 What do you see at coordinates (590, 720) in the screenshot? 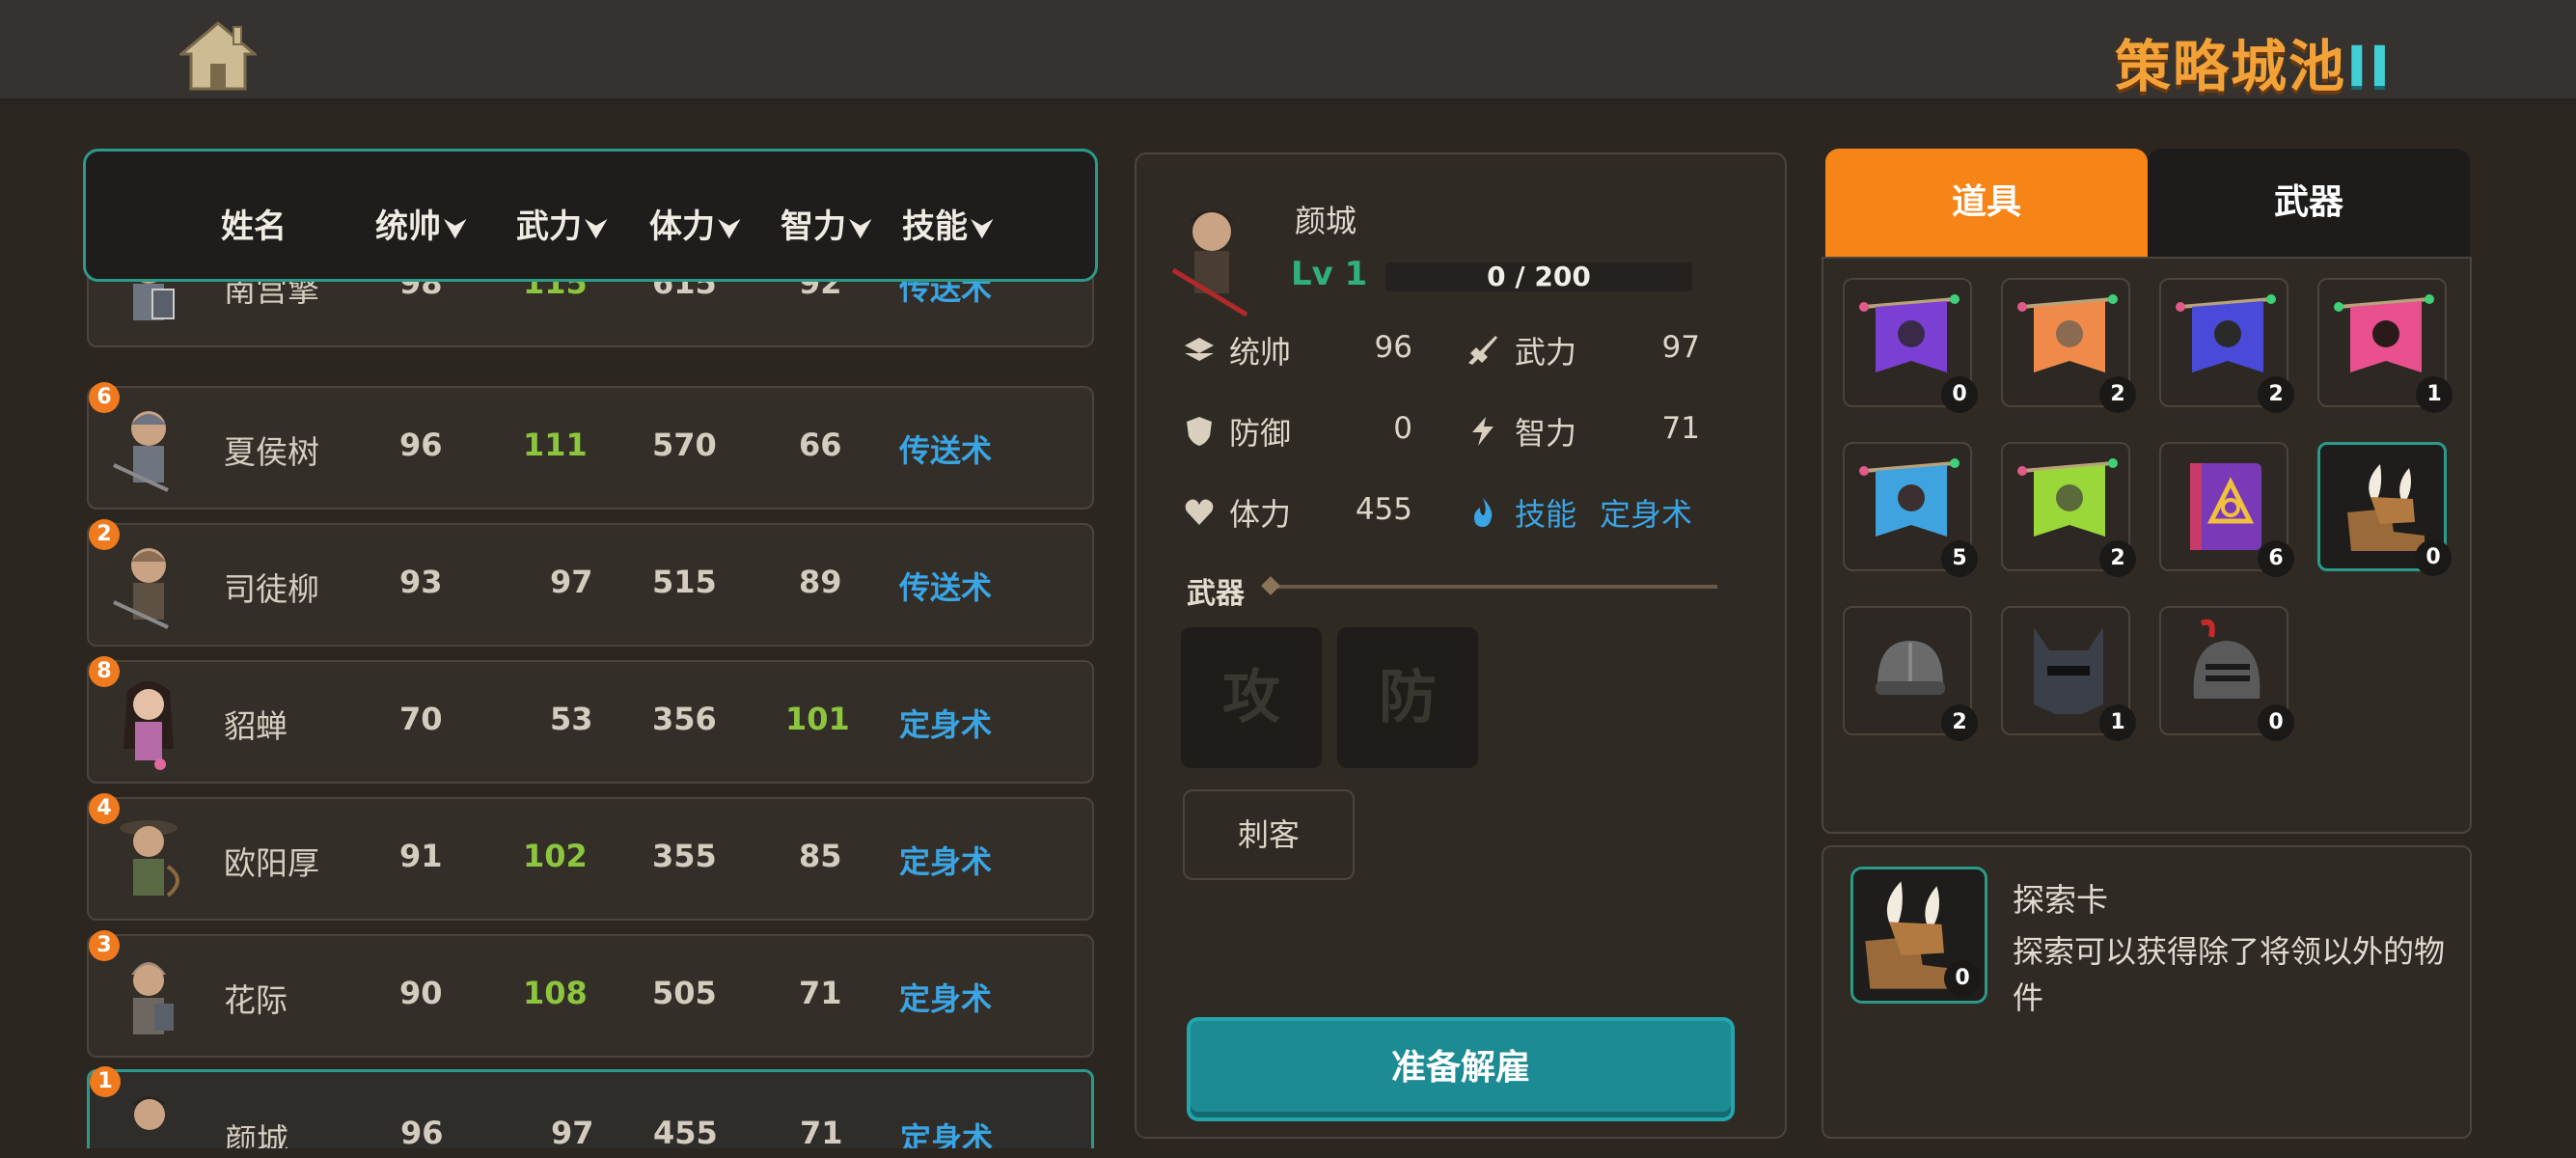
I see `general-row-diaochan: 8 貂蝉 70 53 356 101 定身术` at bounding box center [590, 720].